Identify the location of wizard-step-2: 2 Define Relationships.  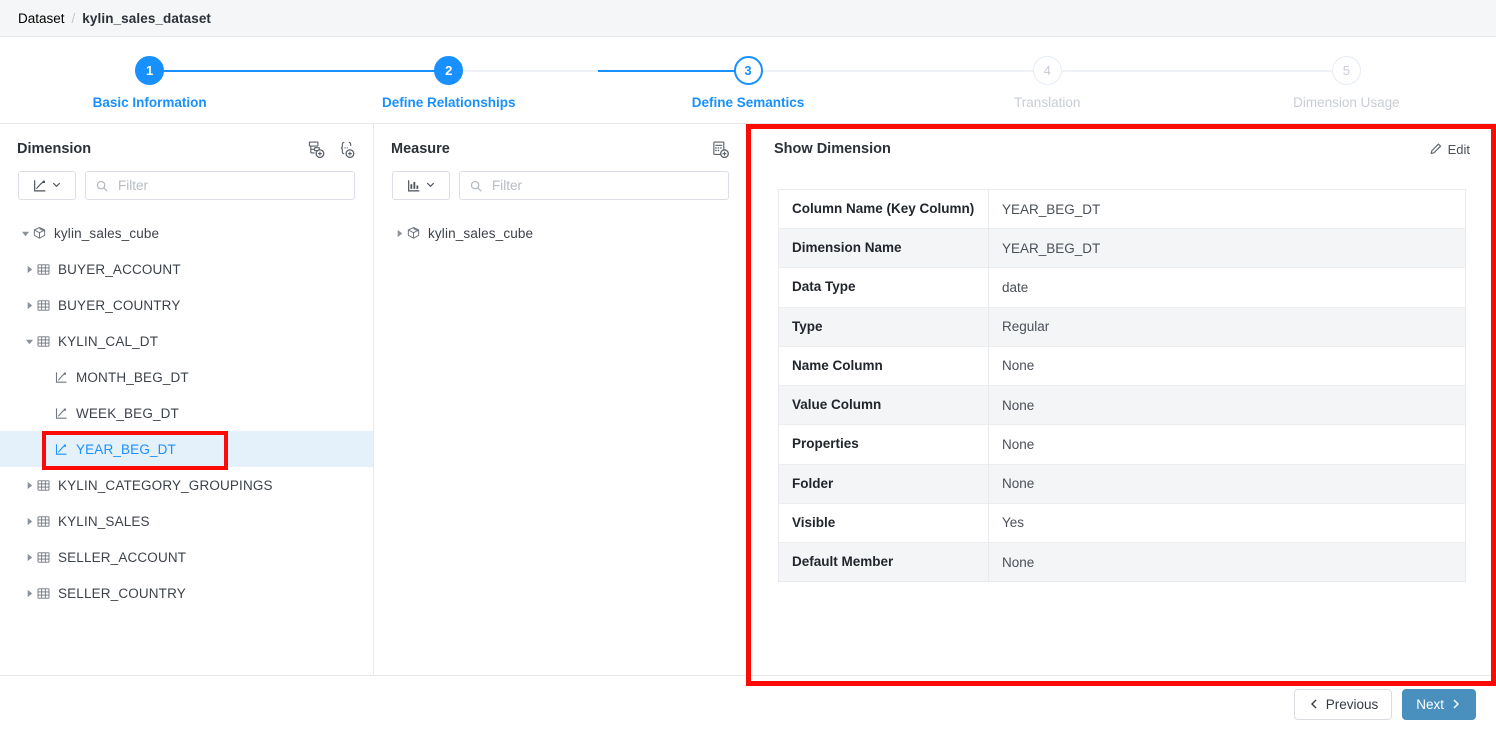
(449, 80).